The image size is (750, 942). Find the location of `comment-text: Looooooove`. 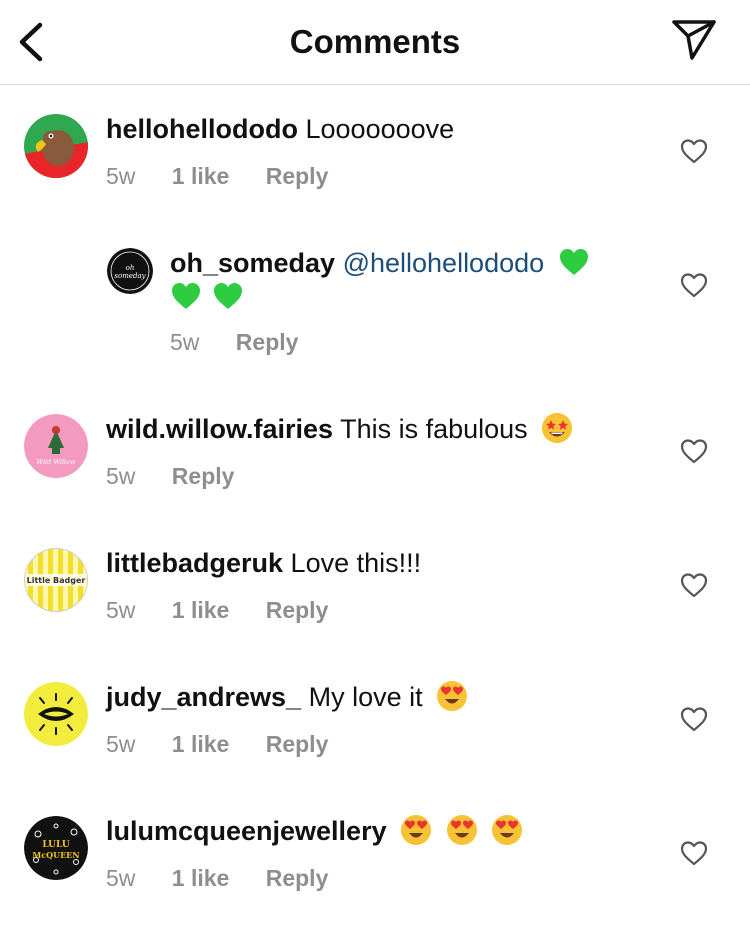

comment-text: Looooooove is located at coordinates (380, 129).